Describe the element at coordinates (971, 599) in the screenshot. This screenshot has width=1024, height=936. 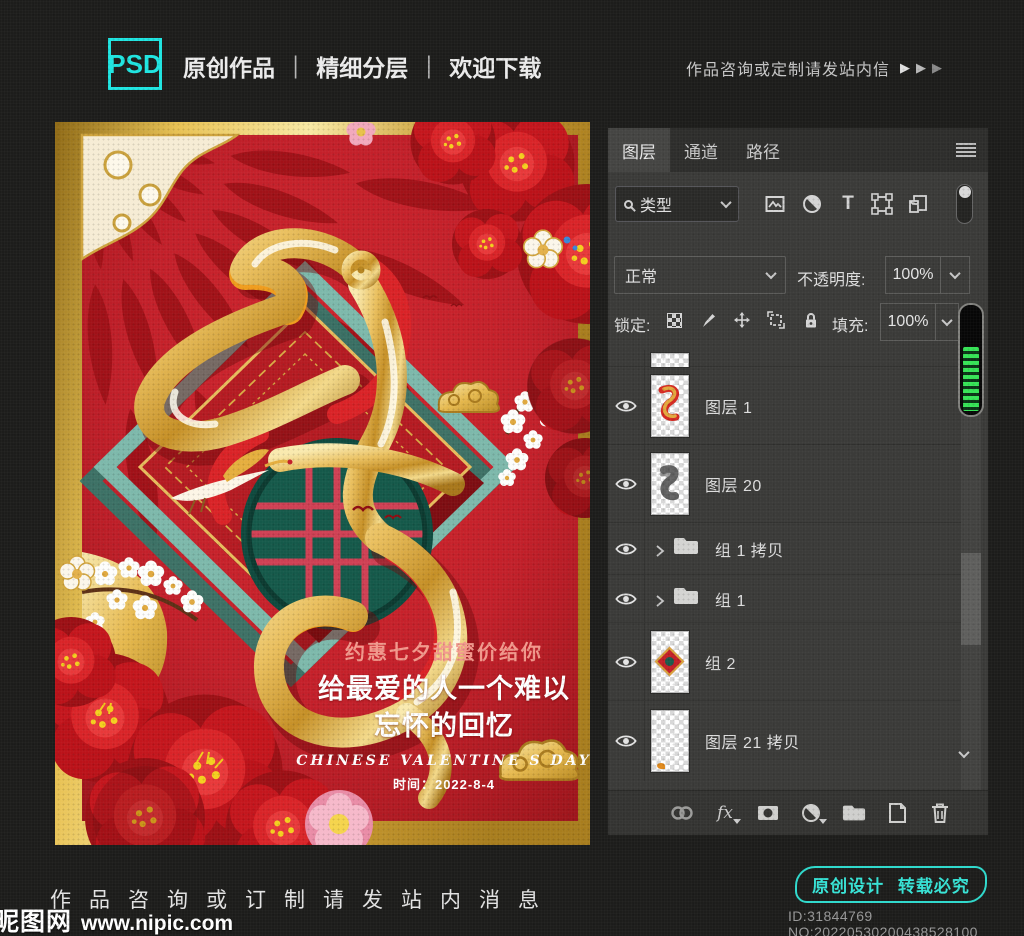
I see `scrollbar-thumb` at that location.